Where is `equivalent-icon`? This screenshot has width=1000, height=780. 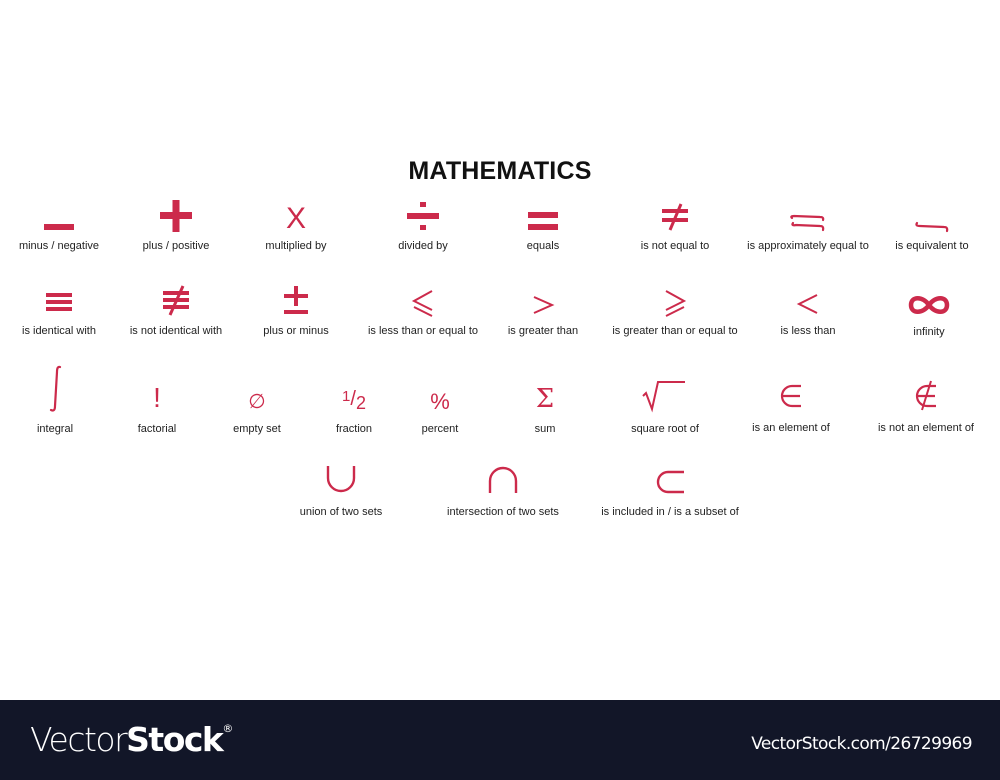
equivalent-icon is located at coordinates (926, 217).